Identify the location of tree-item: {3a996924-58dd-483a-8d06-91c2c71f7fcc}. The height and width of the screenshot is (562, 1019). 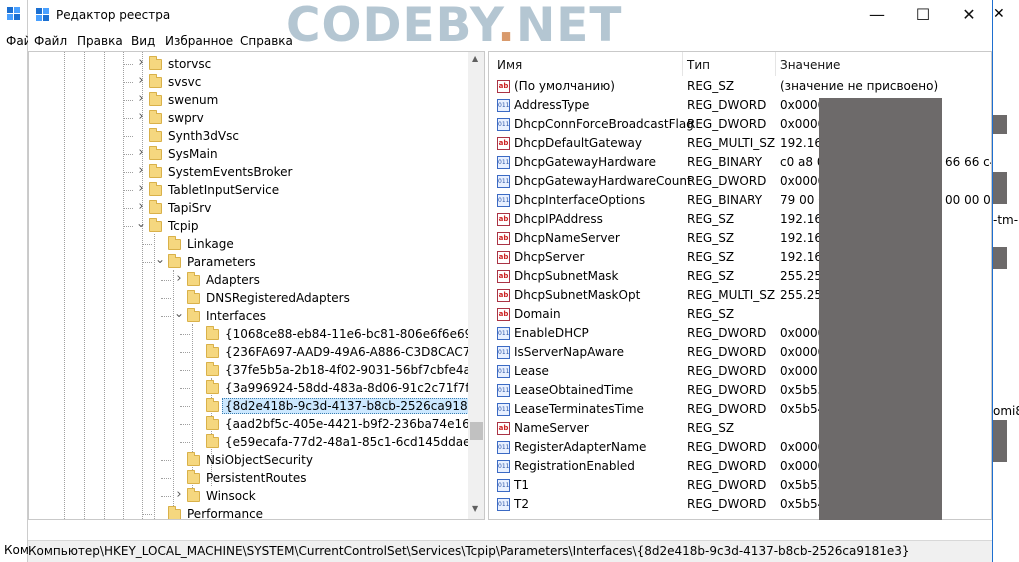
(338, 388).